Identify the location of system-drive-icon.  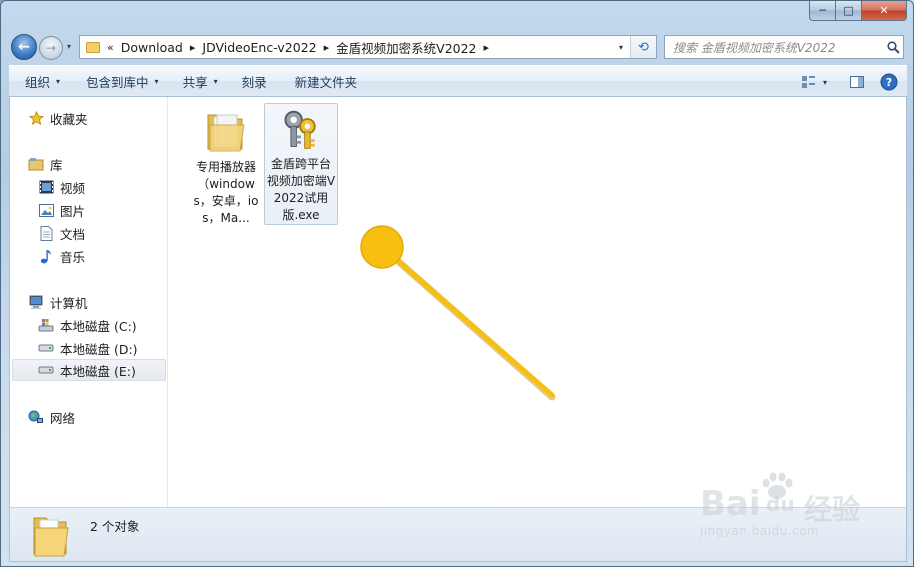
(46, 325).